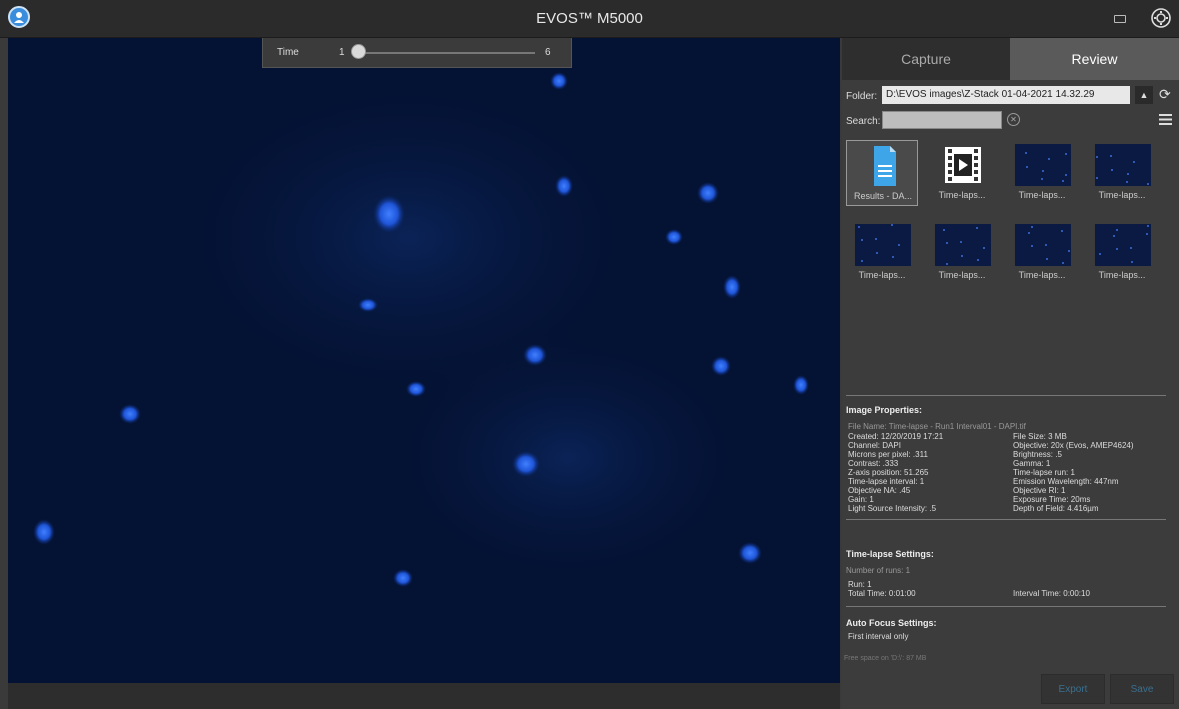  What do you see at coordinates (1165, 119) in the screenshot?
I see `list-view-icon` at bounding box center [1165, 119].